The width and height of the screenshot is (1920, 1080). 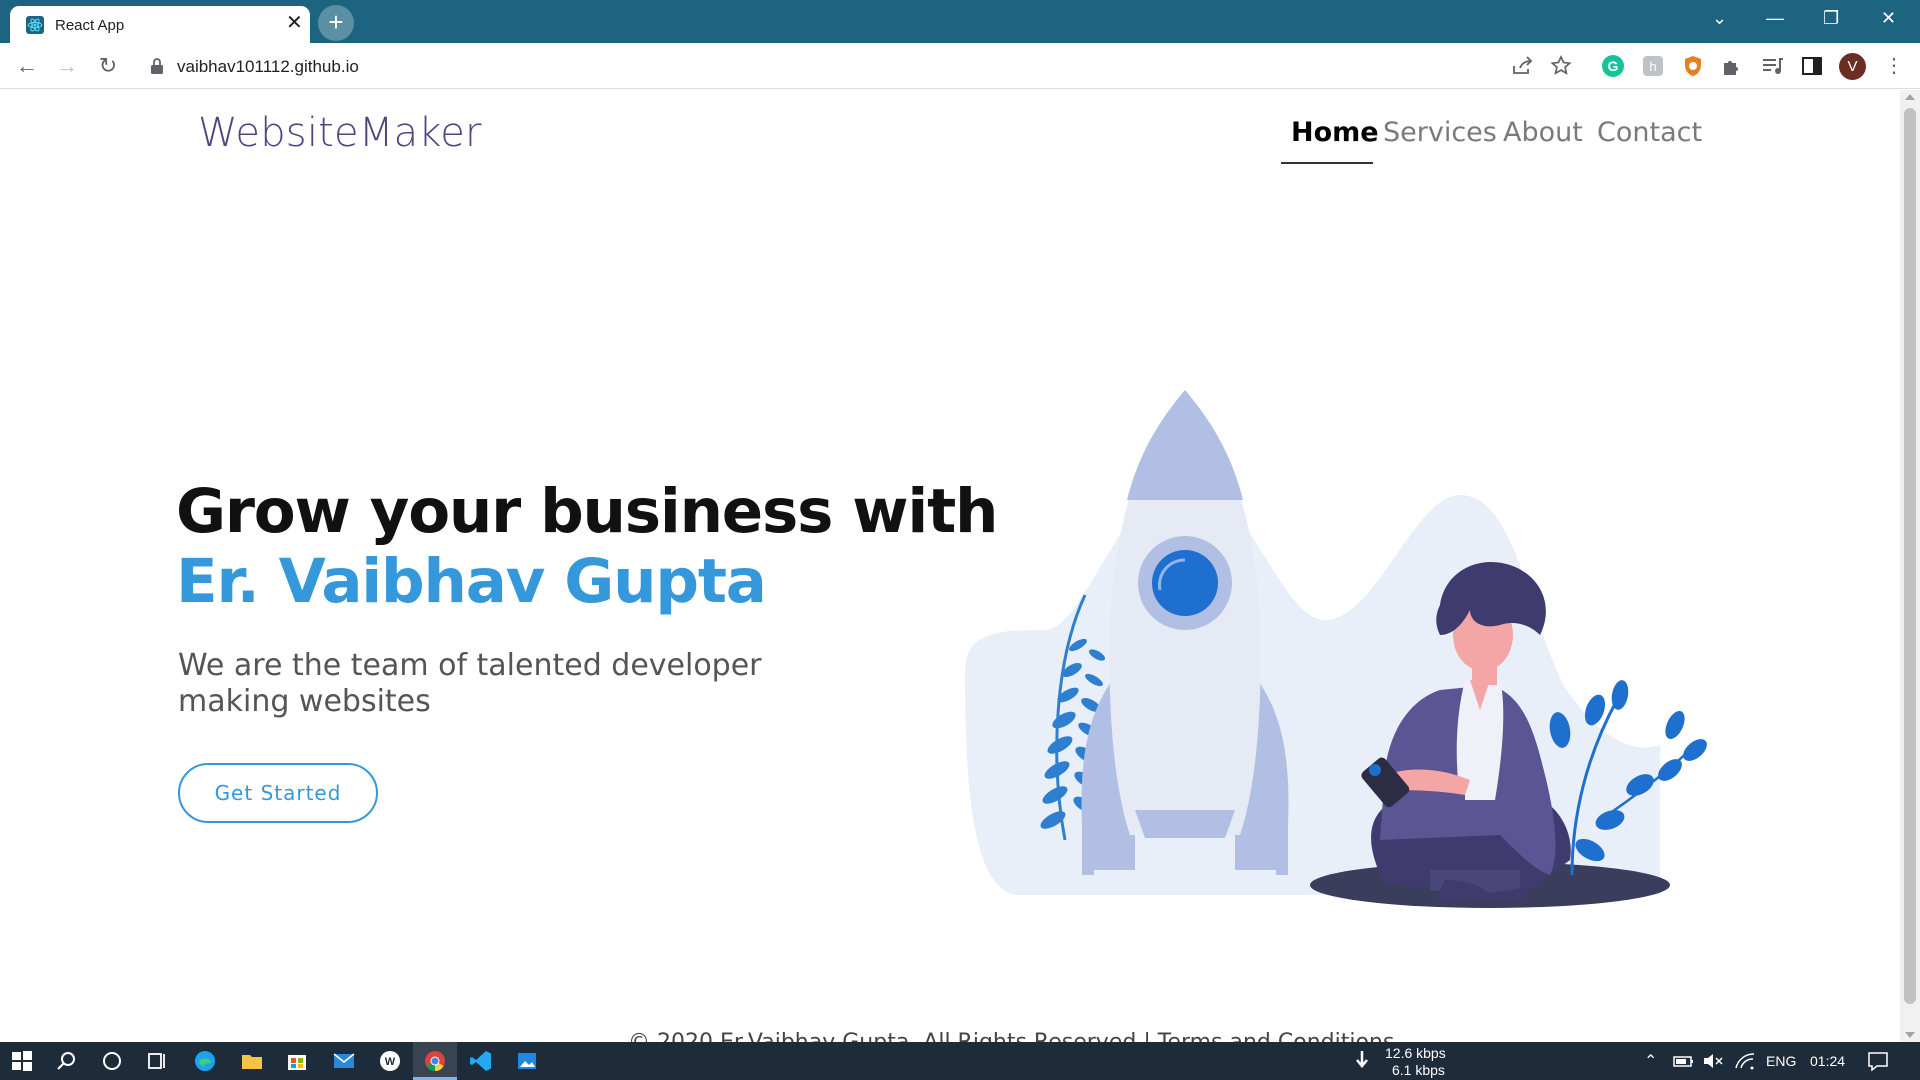 I want to click on tab-title: React App, so click(x=90, y=25).